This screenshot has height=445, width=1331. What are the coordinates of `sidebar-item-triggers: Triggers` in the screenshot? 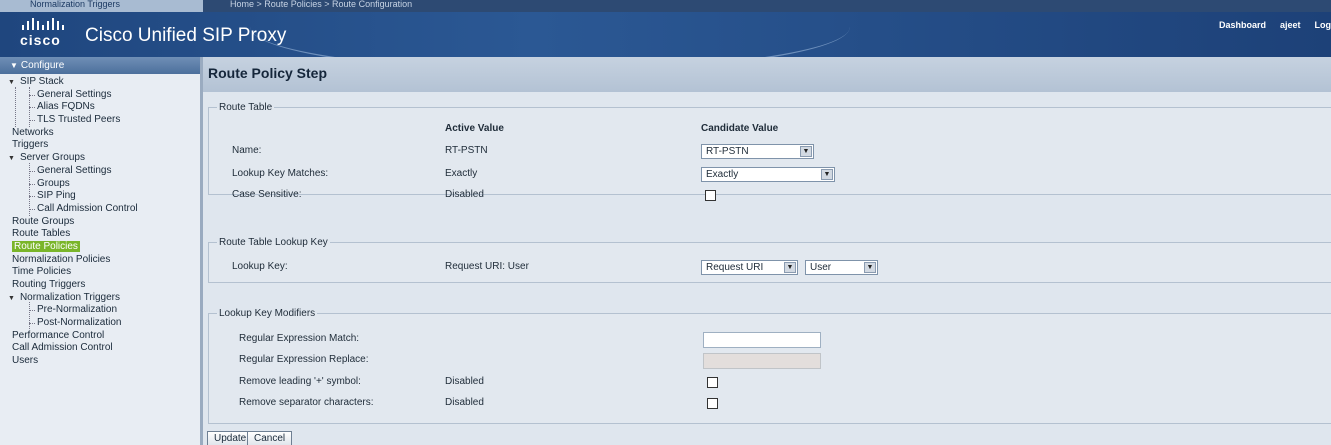 It's located at (100, 145).